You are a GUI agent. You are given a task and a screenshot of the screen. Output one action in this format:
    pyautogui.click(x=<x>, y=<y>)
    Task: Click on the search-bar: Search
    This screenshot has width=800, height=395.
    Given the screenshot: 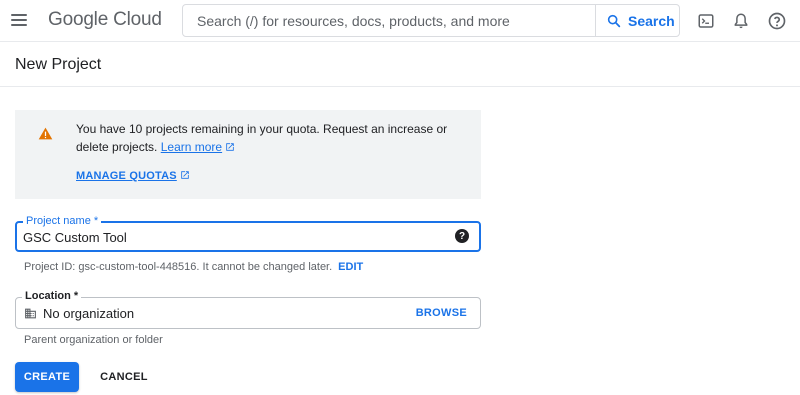 What is the action you would take?
    pyautogui.click(x=431, y=20)
    